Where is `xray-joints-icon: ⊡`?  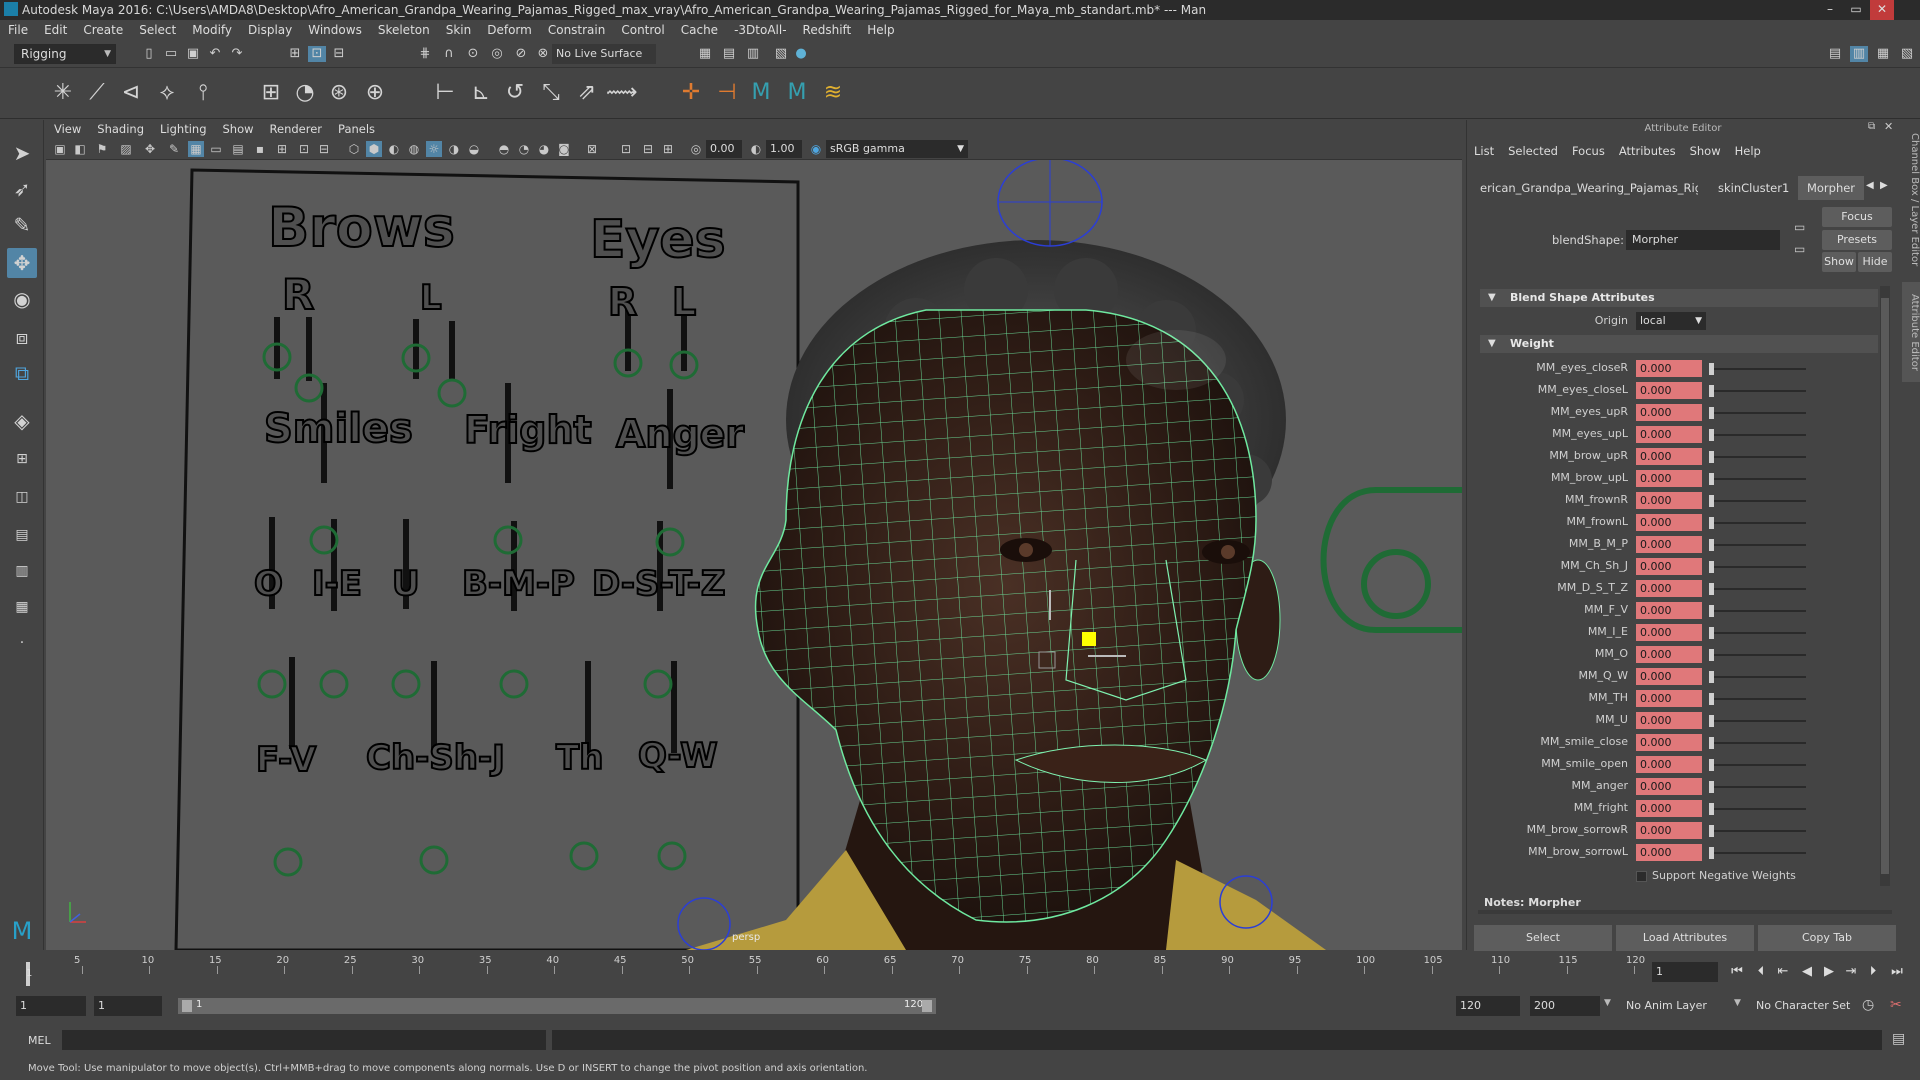
xray-joints-icon: ⊡ is located at coordinates (626, 149).